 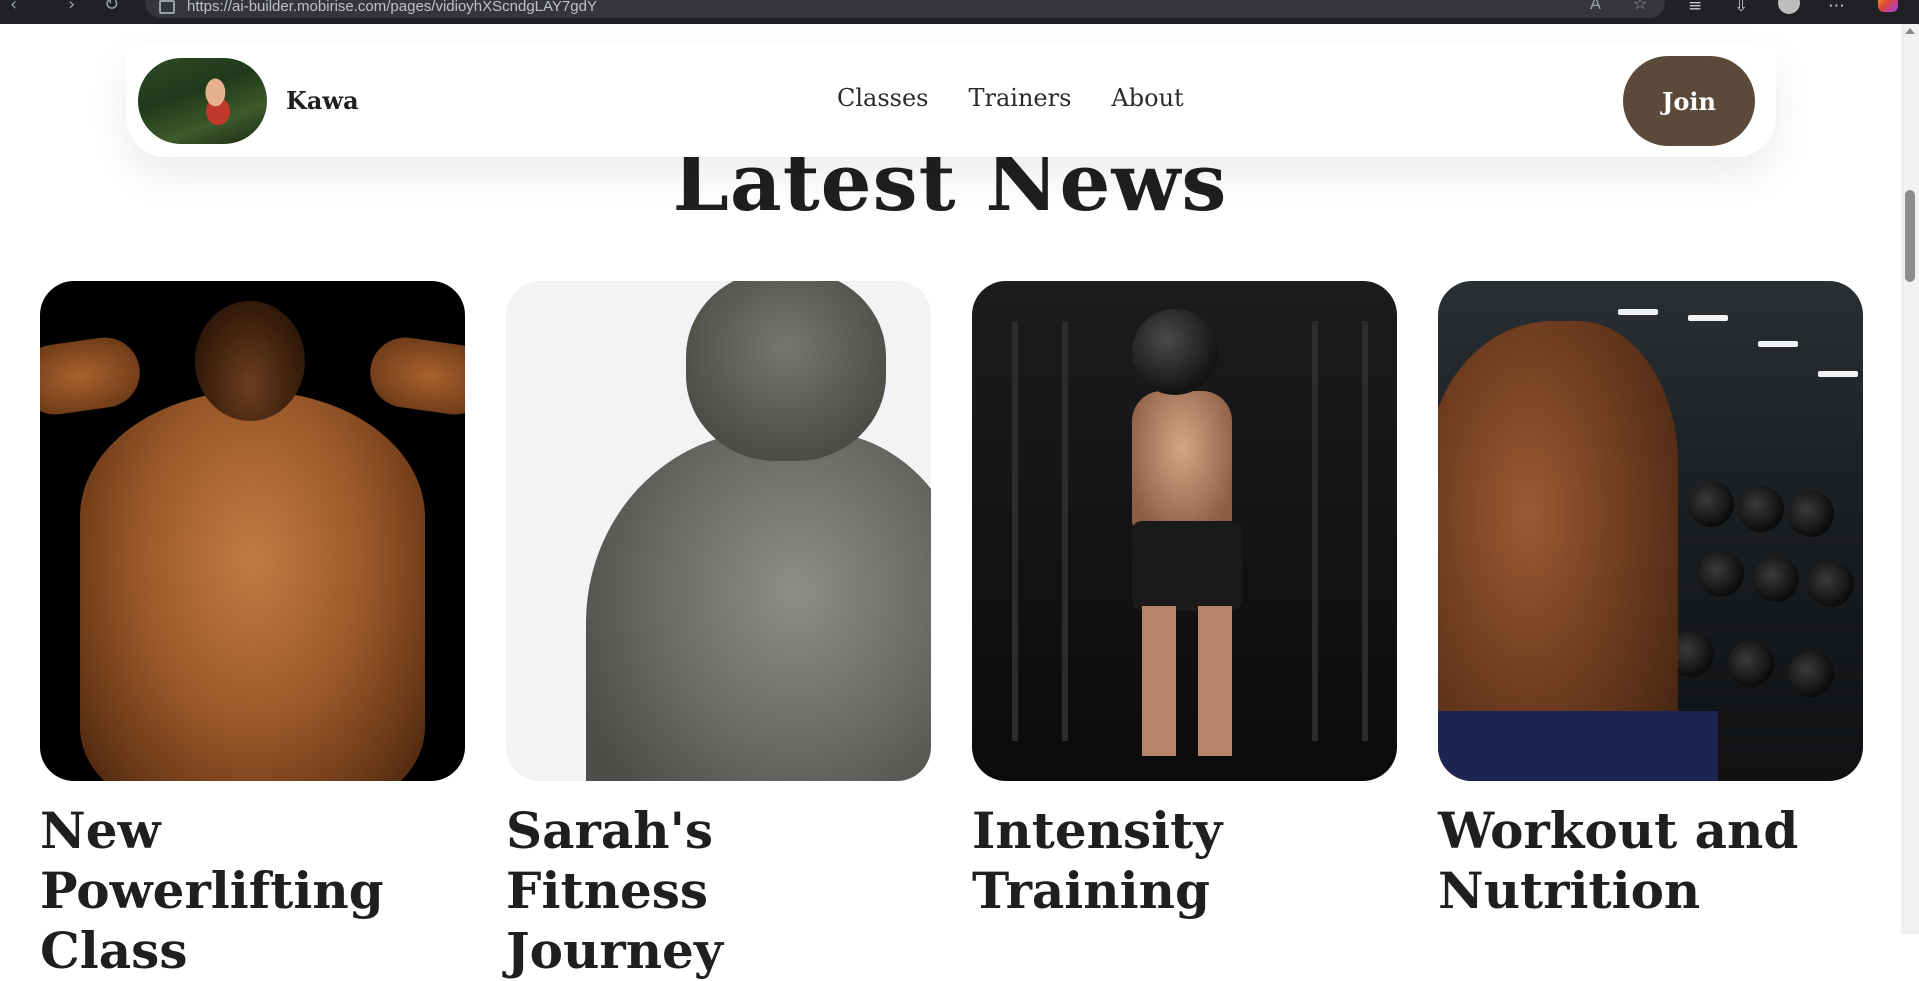 I want to click on nav-link-trainers: Trainers, so click(x=1020, y=98).